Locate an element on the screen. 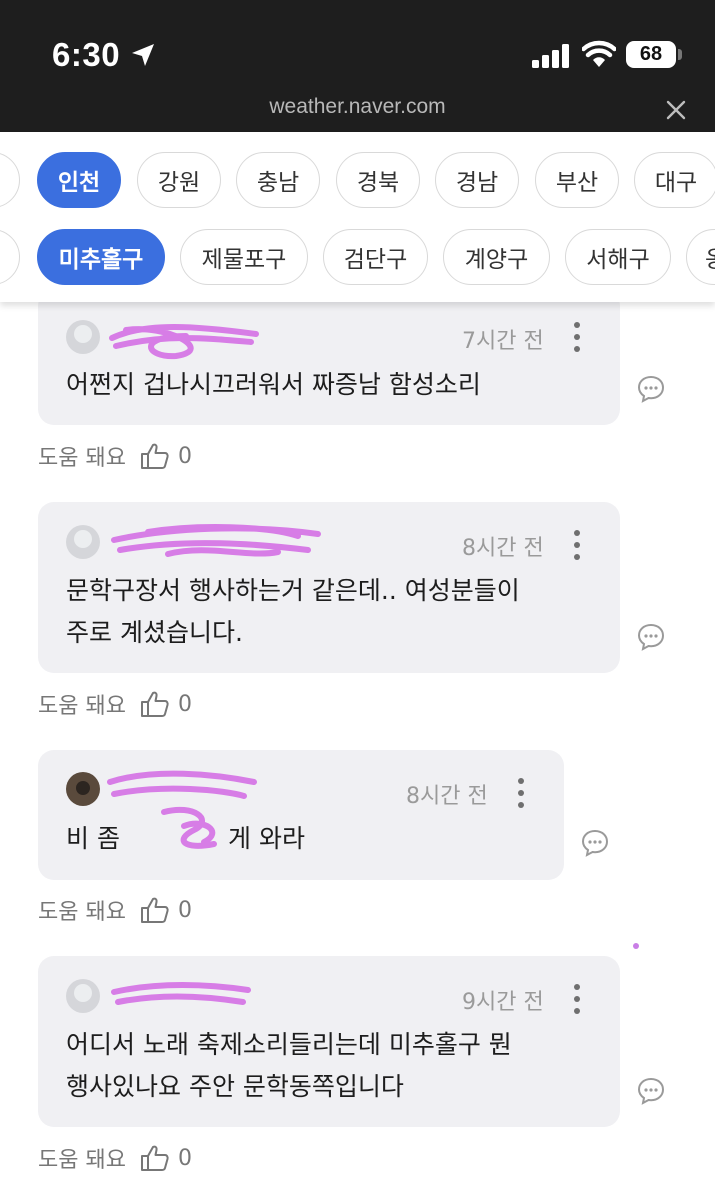 This screenshot has height=1200, width=715. district-chip-row: 미추홀구 제물포구 검단구 계양구 서해구 옹 is located at coordinates (357, 257).